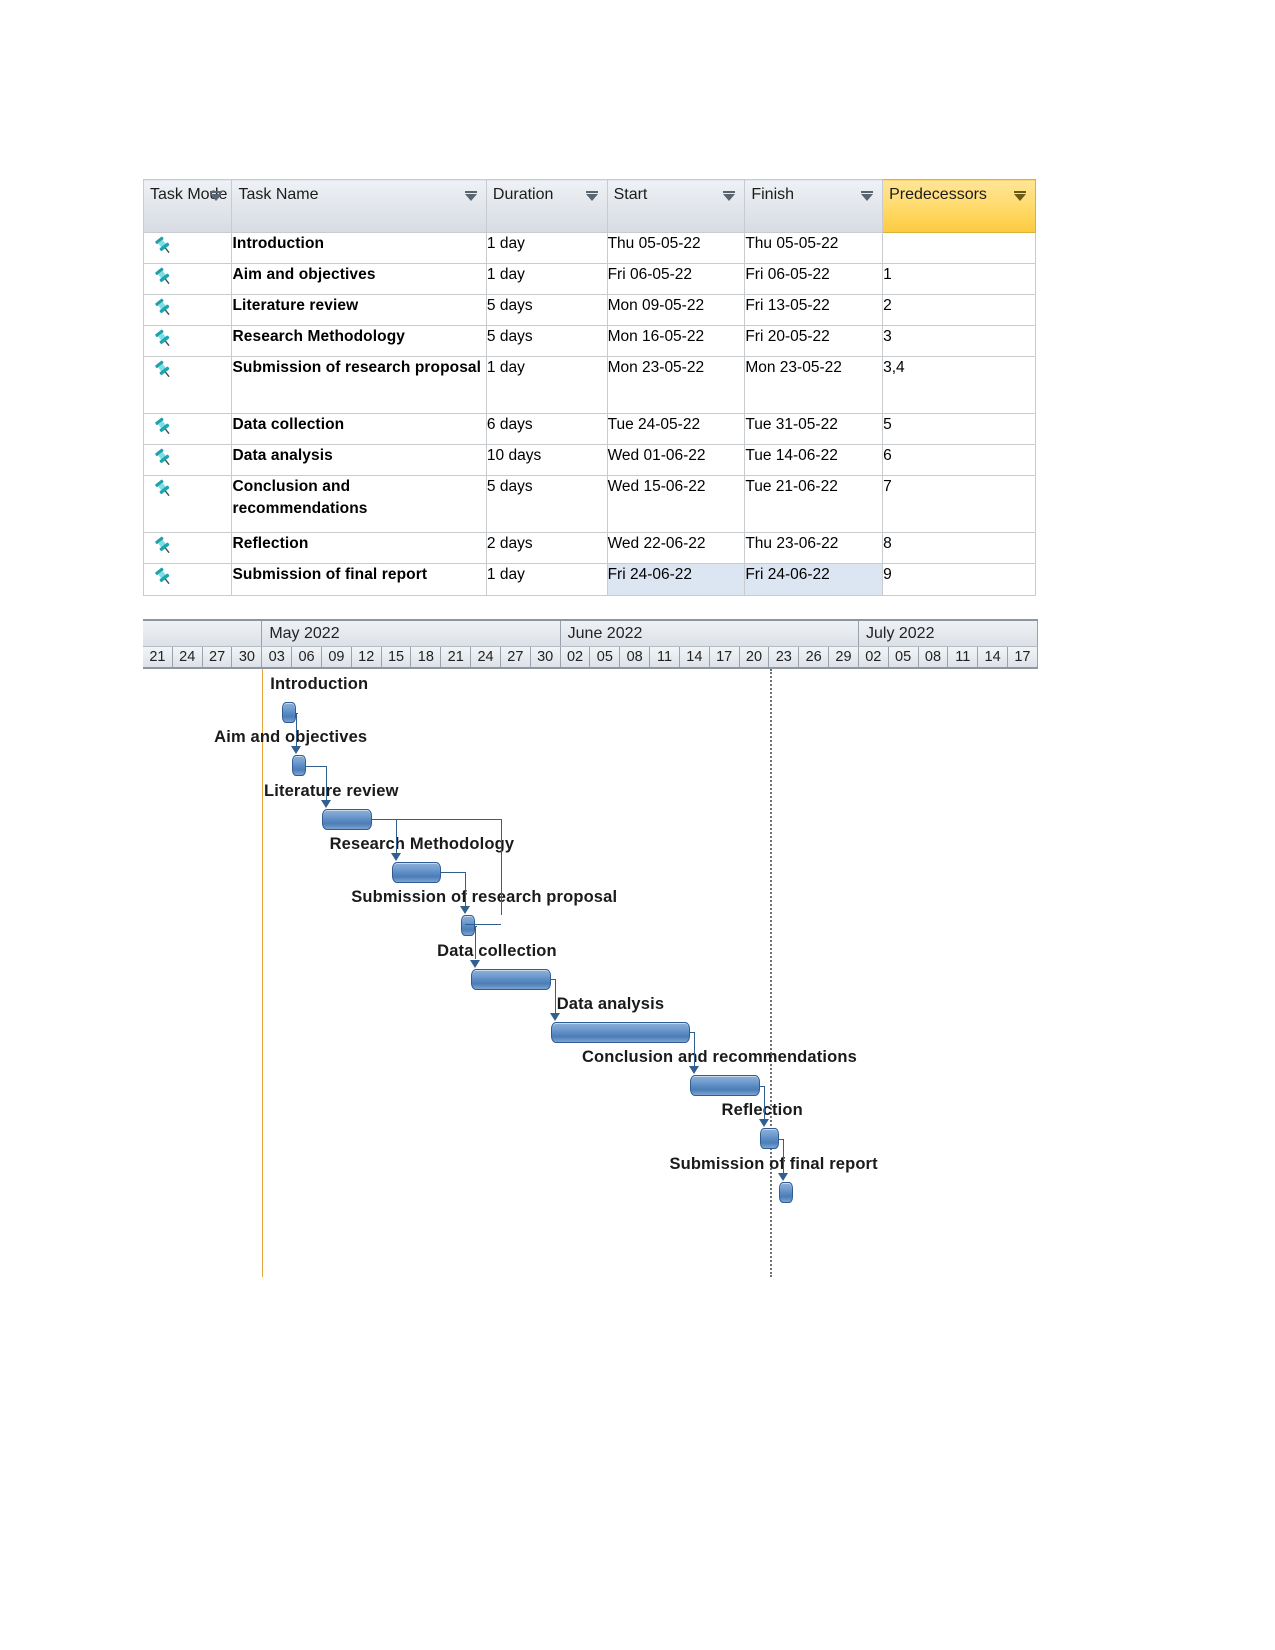 Image resolution: width=1275 pixels, height=1650 pixels. I want to click on cell-duration: 6 days, so click(546, 429).